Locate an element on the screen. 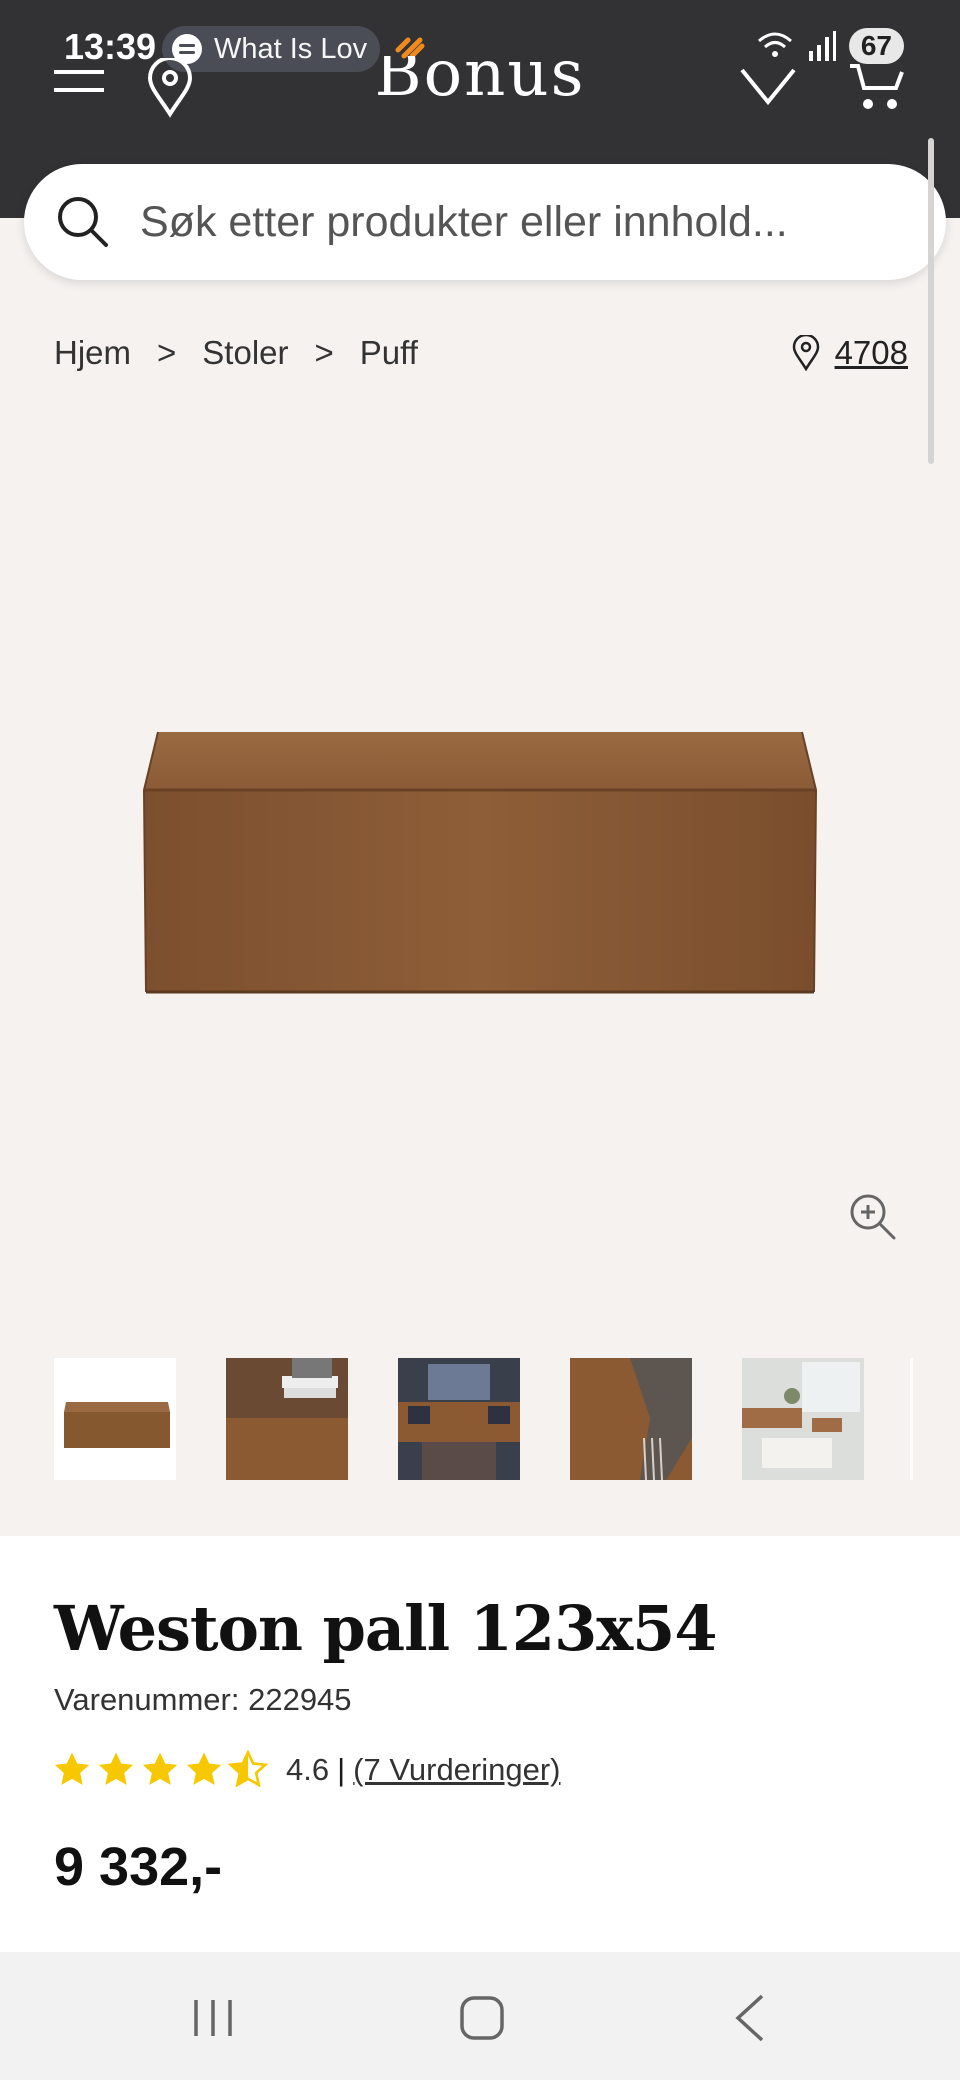 This screenshot has width=960, height=2080. product-price: 9 332,- is located at coordinates (138, 1867).